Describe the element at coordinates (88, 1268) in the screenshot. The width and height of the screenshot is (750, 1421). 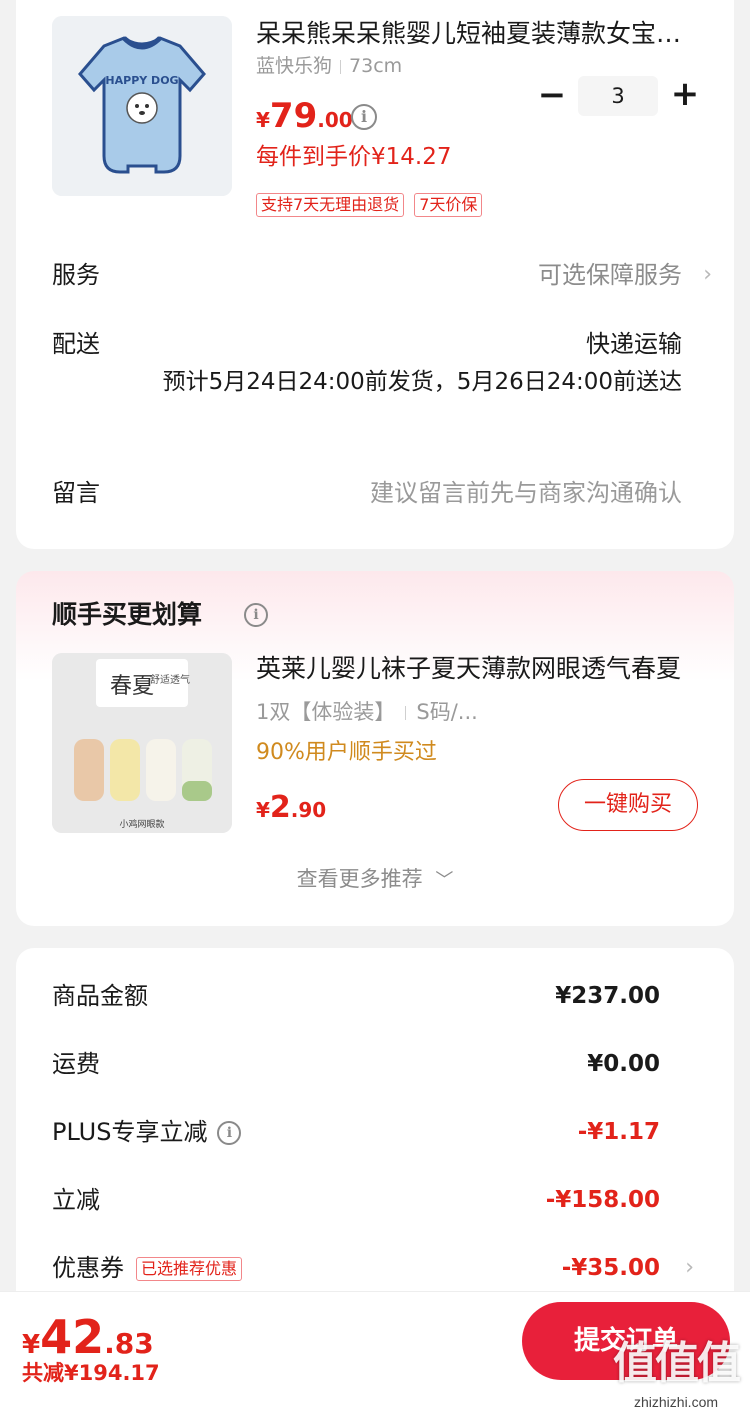
I see `coupon-label: 优惠券` at that location.